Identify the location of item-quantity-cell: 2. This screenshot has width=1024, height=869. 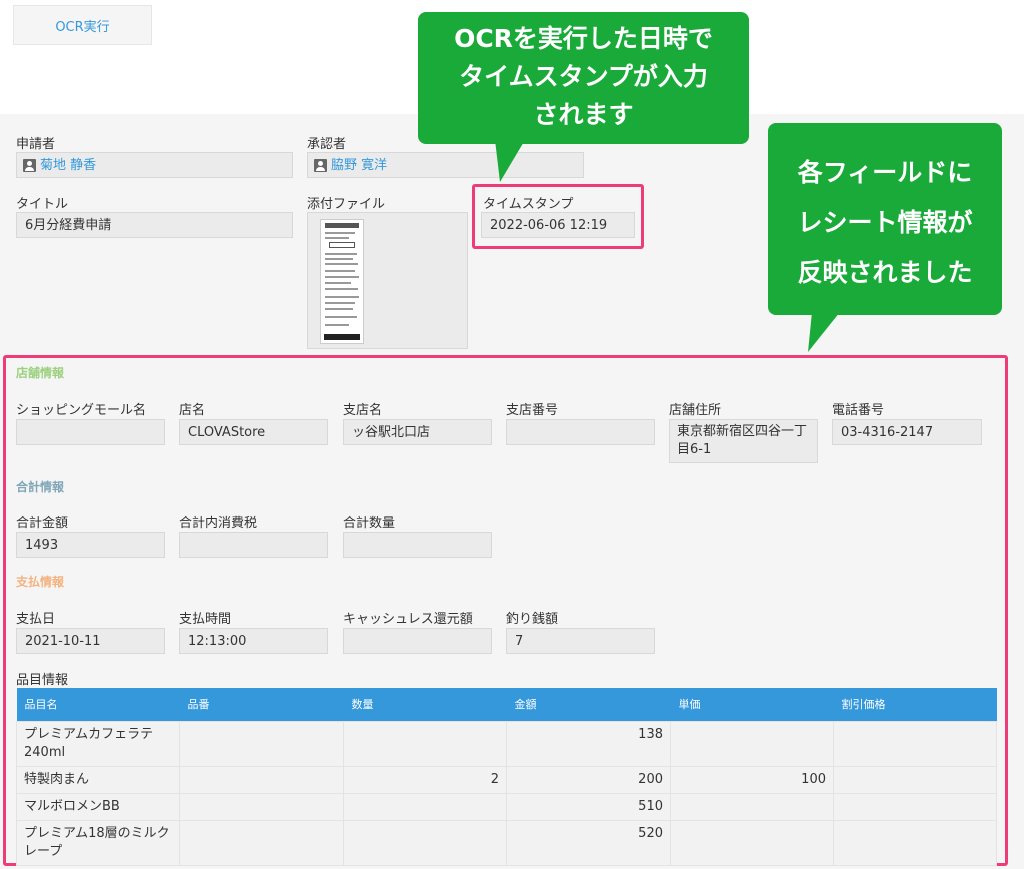
(425, 779).